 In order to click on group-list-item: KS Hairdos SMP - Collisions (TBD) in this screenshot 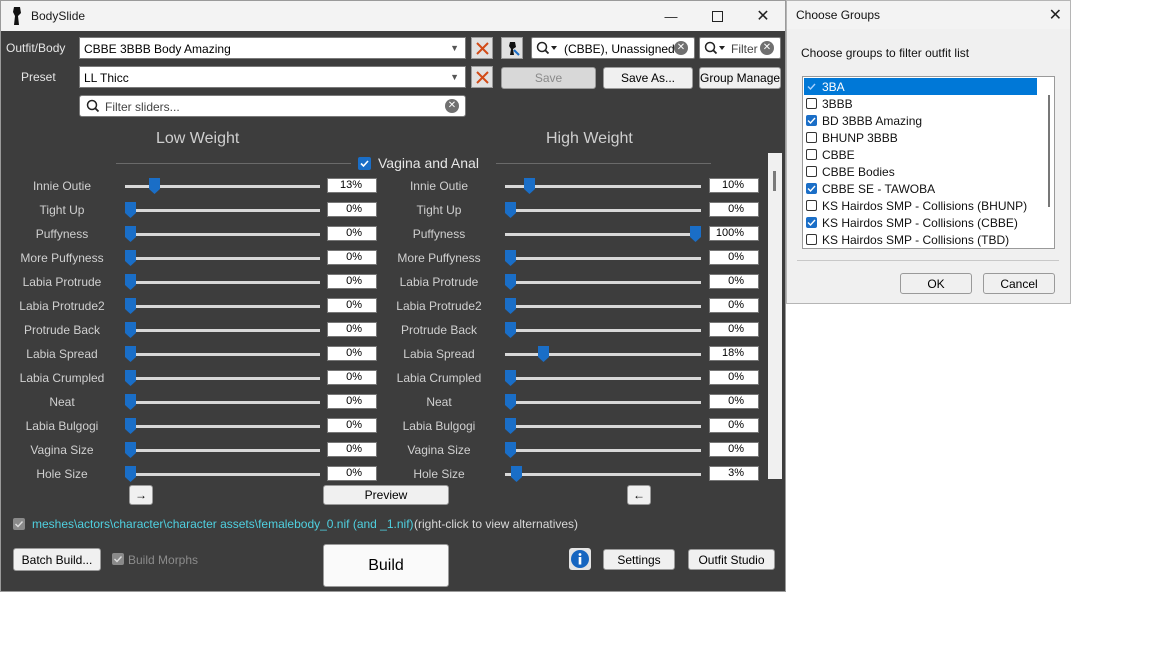, I will do `click(920, 239)`.